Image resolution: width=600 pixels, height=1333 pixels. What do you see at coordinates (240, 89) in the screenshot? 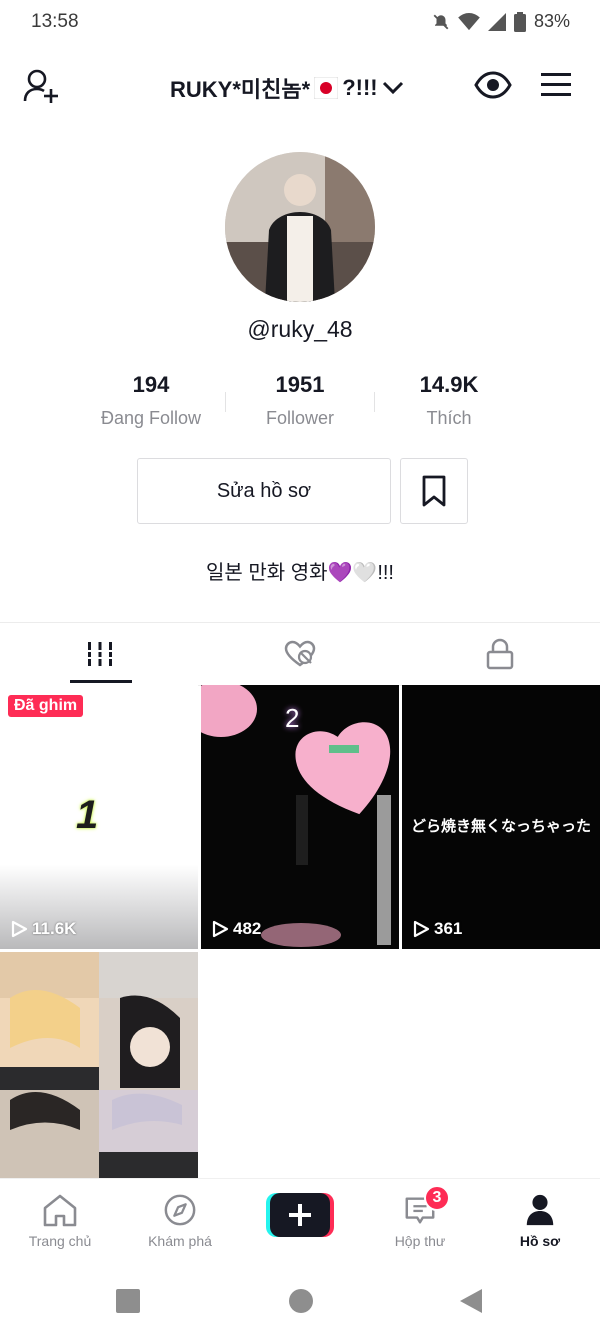
I see `username-text: RUKY*미친놈*` at bounding box center [240, 89].